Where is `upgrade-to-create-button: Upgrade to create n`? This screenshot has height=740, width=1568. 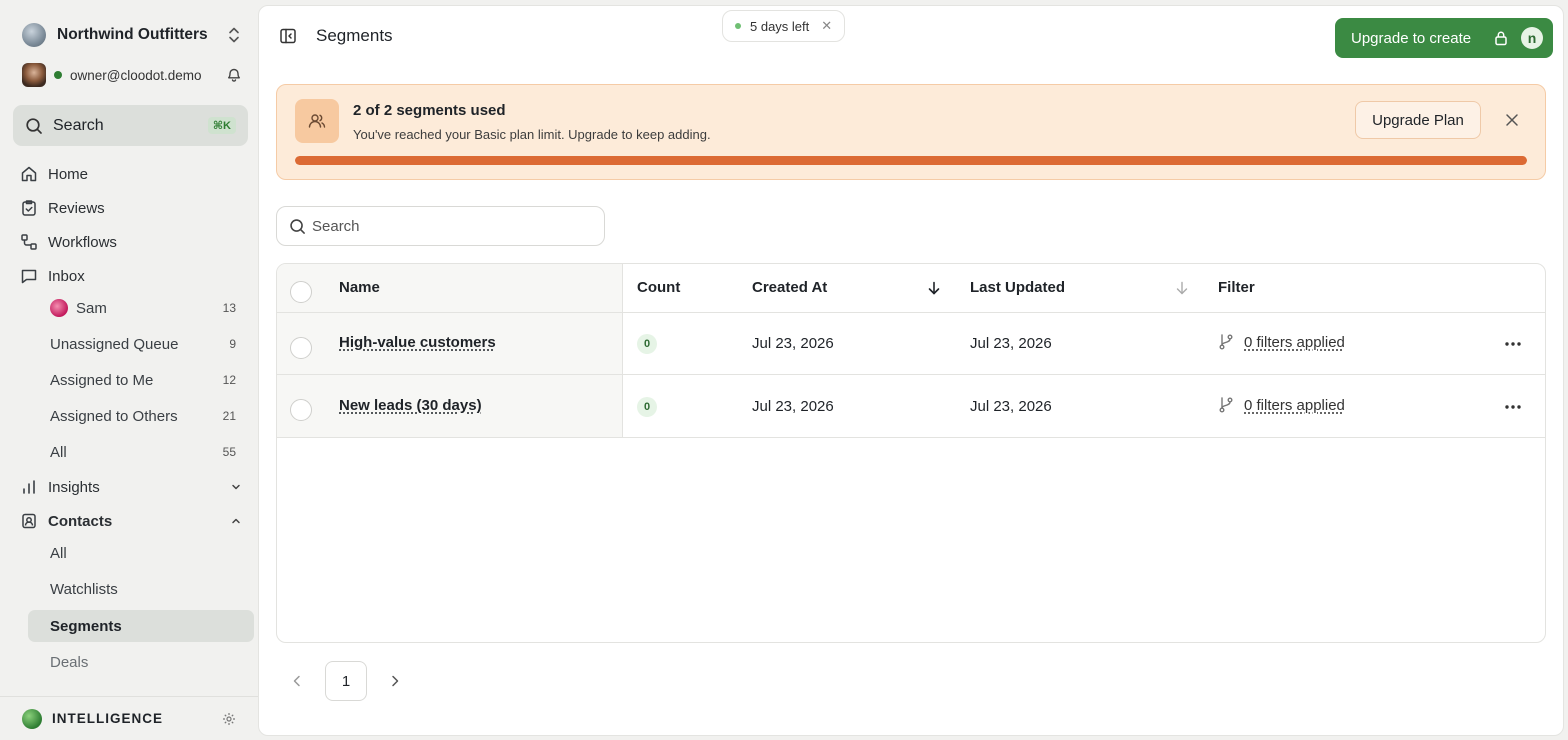 upgrade-to-create-button: Upgrade to create n is located at coordinates (1444, 38).